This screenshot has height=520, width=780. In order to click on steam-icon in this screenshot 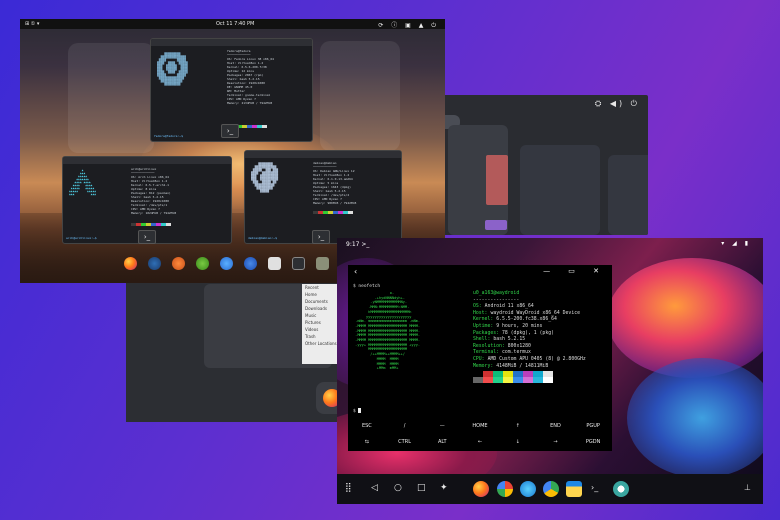, I will do `click(154, 263)`.